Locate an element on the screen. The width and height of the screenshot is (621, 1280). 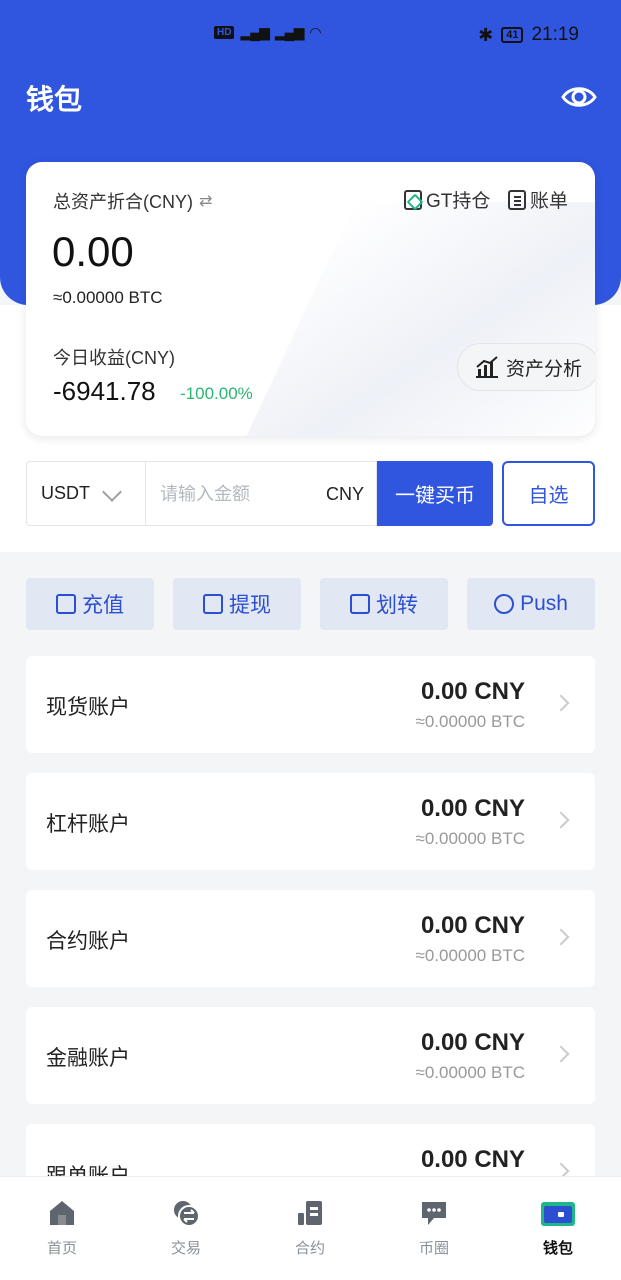
nav-community: 币圈 is located at coordinates (434, 1228).